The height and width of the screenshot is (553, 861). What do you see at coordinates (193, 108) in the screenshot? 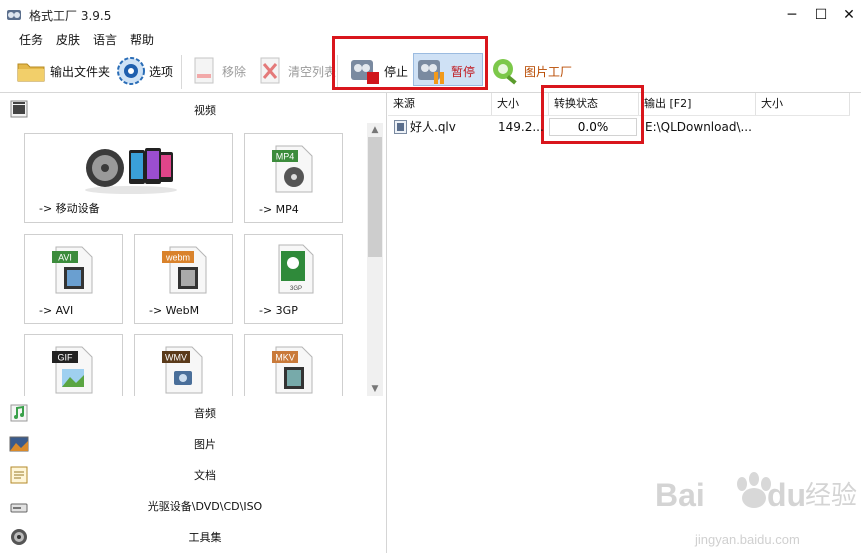
I see `category-video-header: 视频` at bounding box center [193, 108].